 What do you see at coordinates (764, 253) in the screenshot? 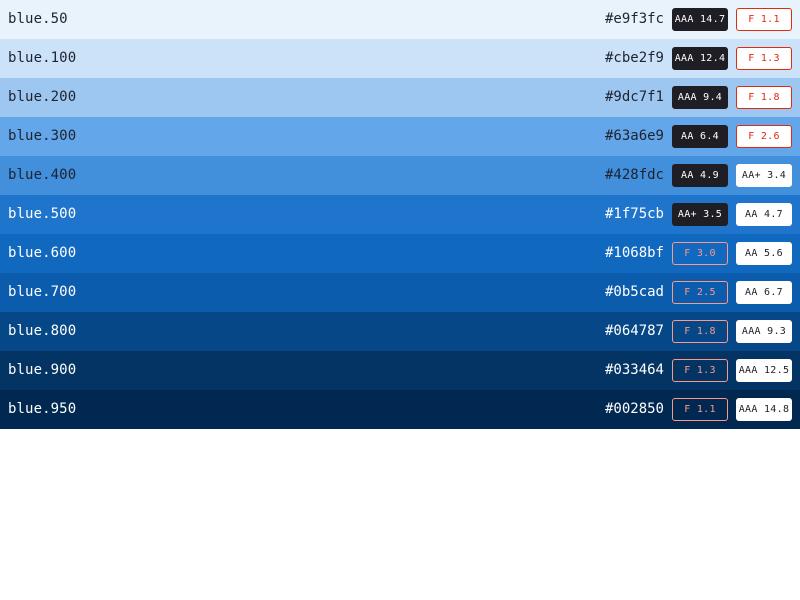
I see `contrast-badge-light-text: AA 5.6` at bounding box center [764, 253].